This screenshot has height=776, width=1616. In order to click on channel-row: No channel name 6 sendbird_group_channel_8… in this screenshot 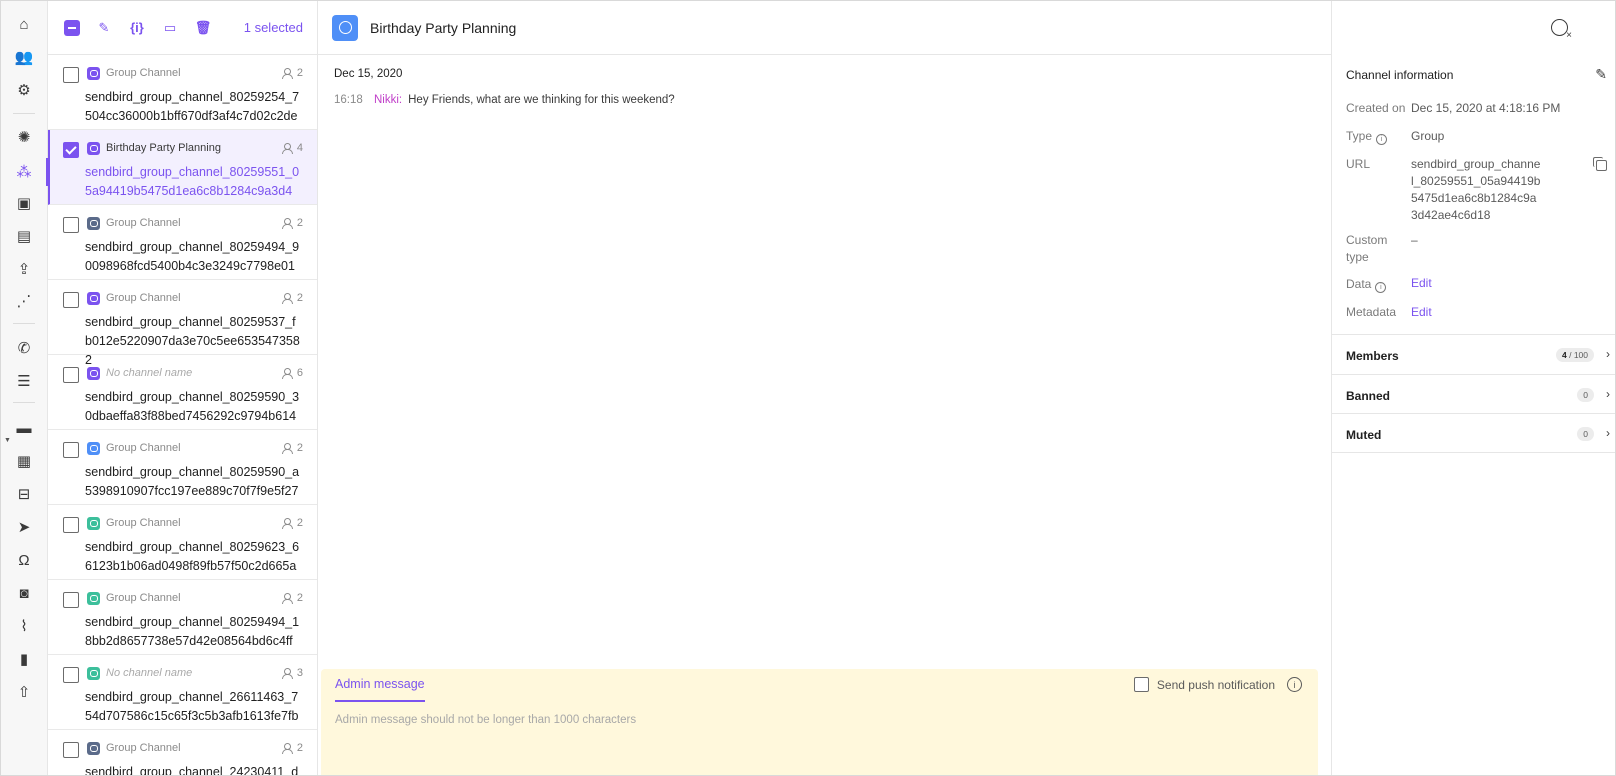, I will do `click(182, 392)`.